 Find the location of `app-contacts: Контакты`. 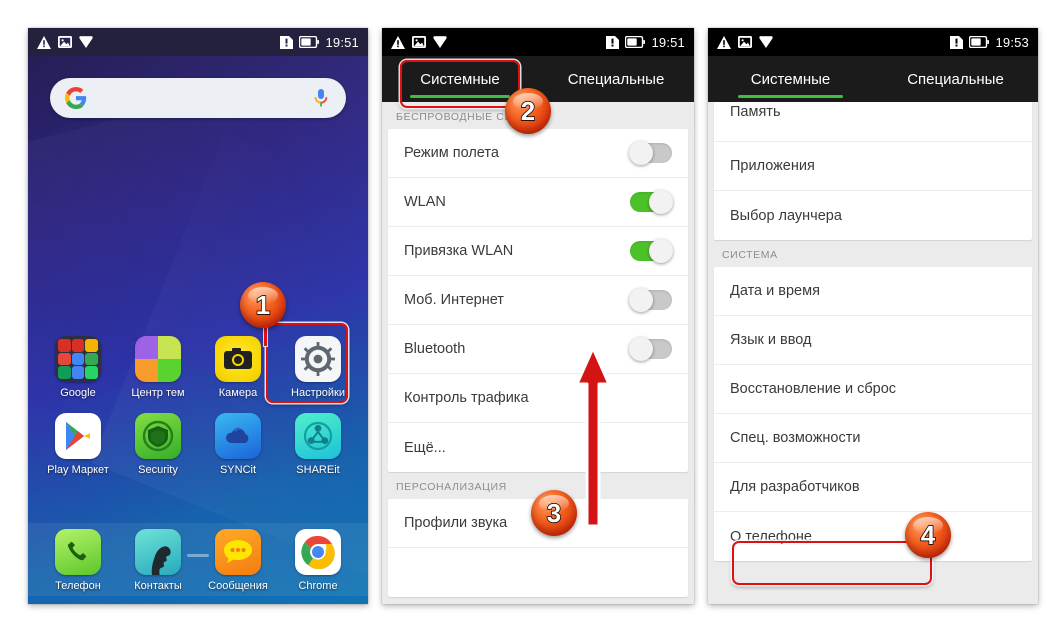

app-contacts: Контакты is located at coordinates (158, 560).